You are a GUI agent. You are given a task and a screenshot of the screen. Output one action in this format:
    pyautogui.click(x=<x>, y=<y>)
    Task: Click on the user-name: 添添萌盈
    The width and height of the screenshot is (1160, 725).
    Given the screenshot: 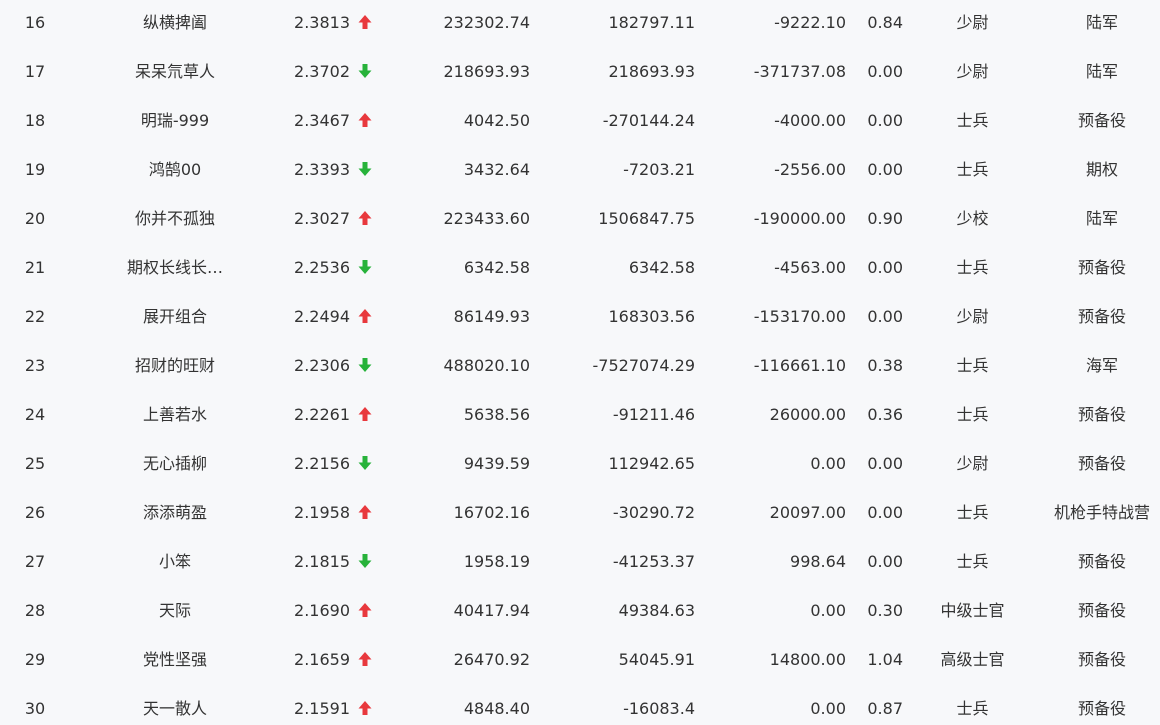 What is the action you would take?
    pyautogui.click(x=175, y=514)
    